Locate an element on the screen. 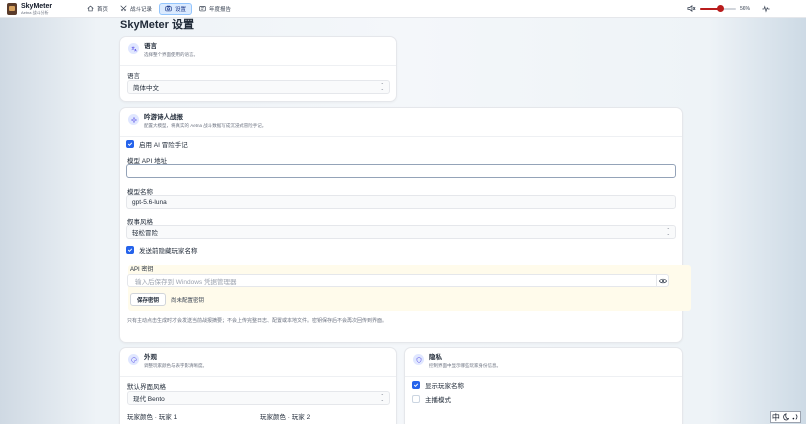 This screenshot has width=806, height=424. narrative-style-select: 轻松冒险 is located at coordinates (401, 232).